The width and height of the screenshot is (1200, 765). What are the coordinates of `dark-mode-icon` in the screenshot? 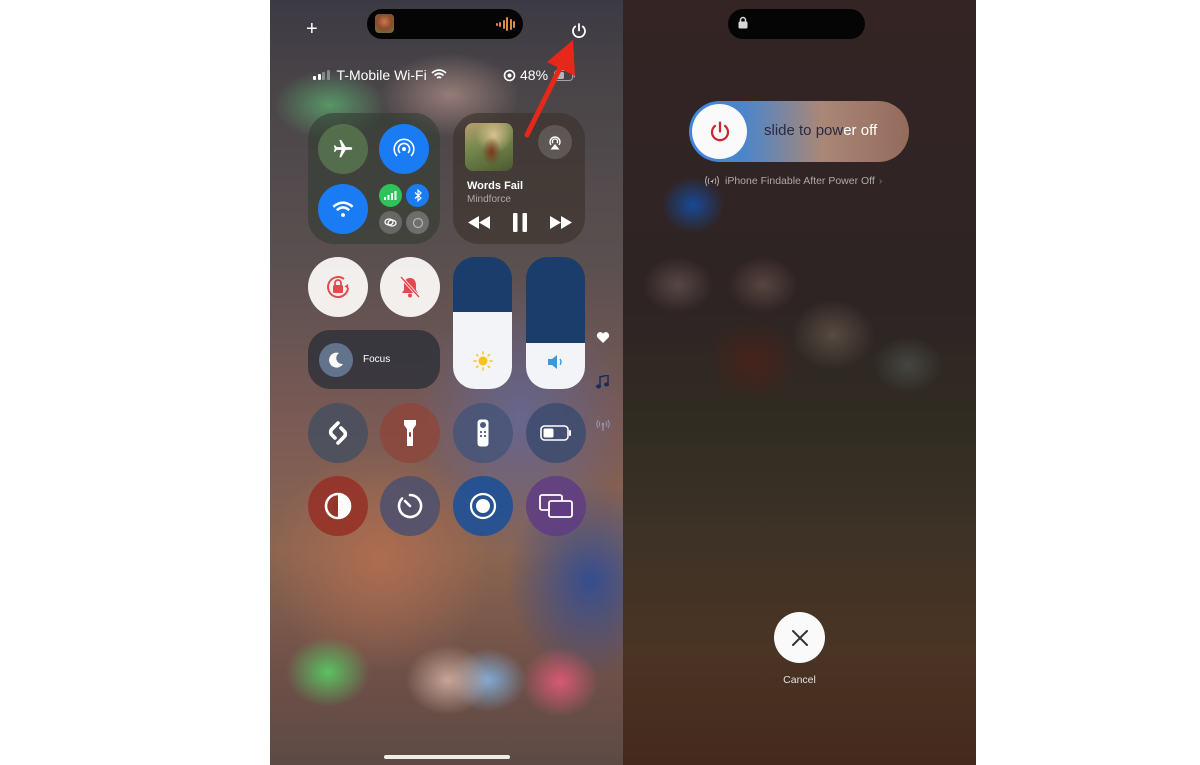 It's located at (338, 506).